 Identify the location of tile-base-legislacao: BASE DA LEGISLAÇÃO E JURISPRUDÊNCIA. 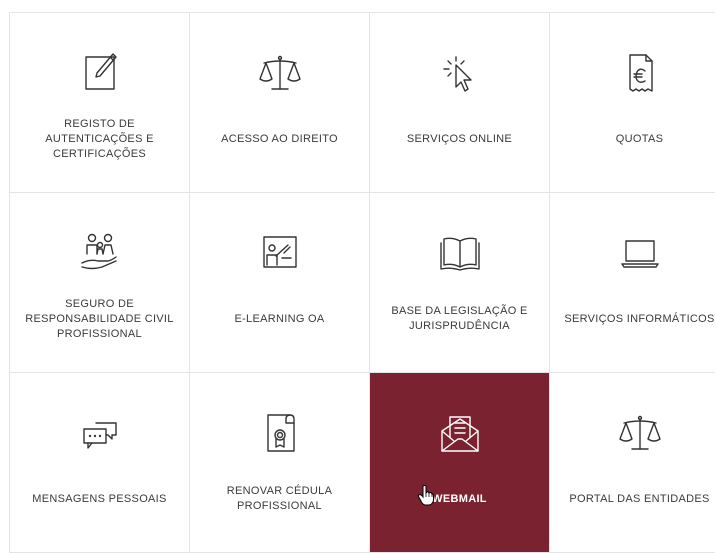
(460, 283).